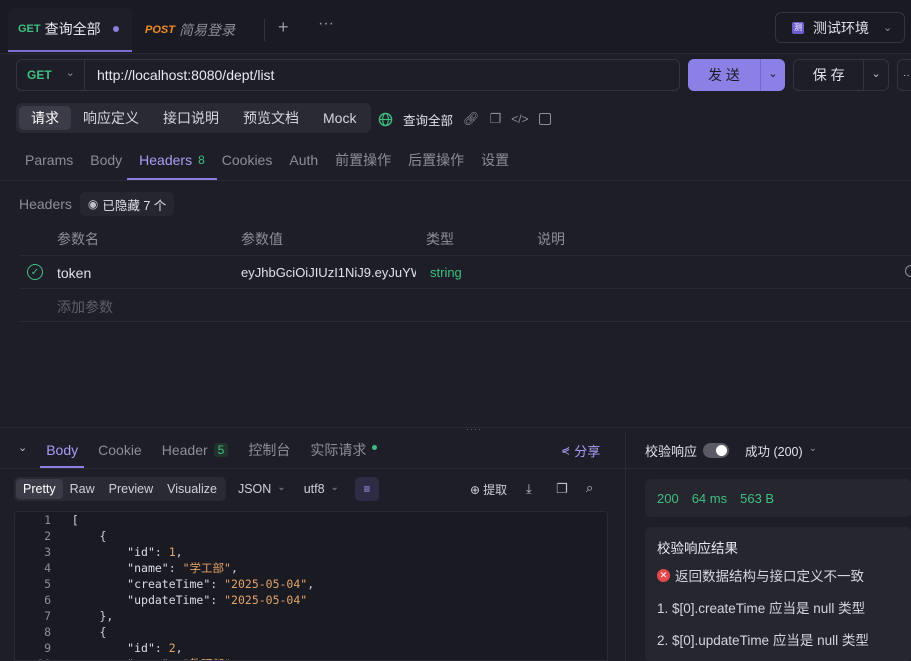 The height and width of the screenshot is (661, 911). I want to click on method-select: GET ⌄, so click(50, 75).